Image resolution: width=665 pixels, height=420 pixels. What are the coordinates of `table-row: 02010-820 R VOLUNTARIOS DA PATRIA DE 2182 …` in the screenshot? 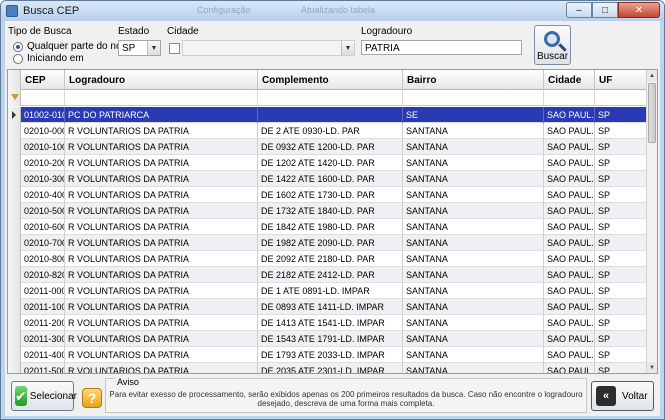 It's located at (328, 275).